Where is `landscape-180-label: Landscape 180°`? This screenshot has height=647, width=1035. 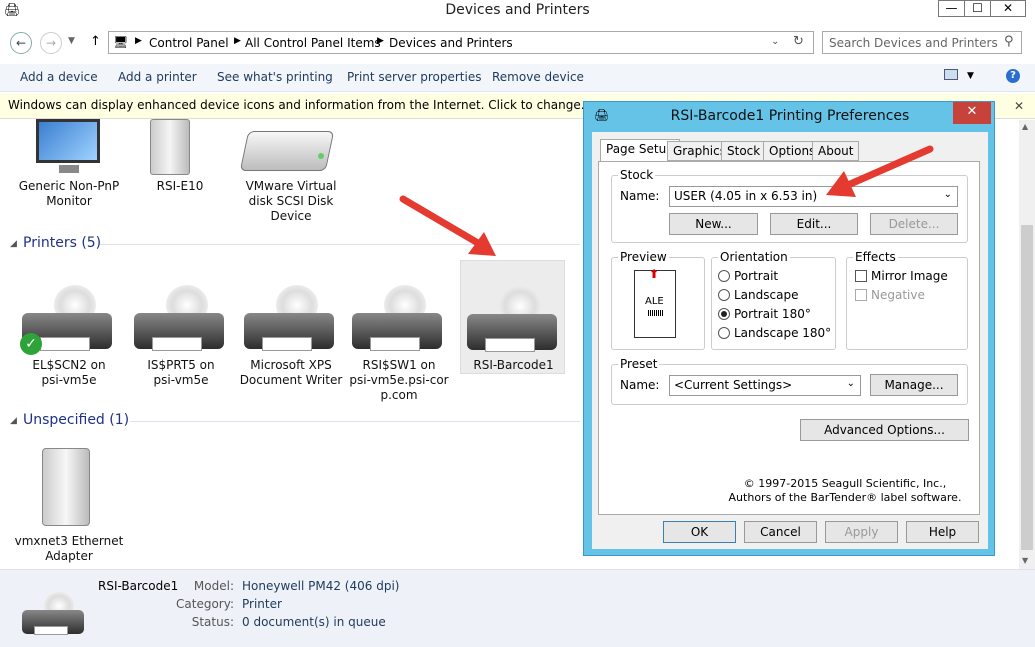
landscape-180-label: Landscape 180° is located at coordinates (782, 333).